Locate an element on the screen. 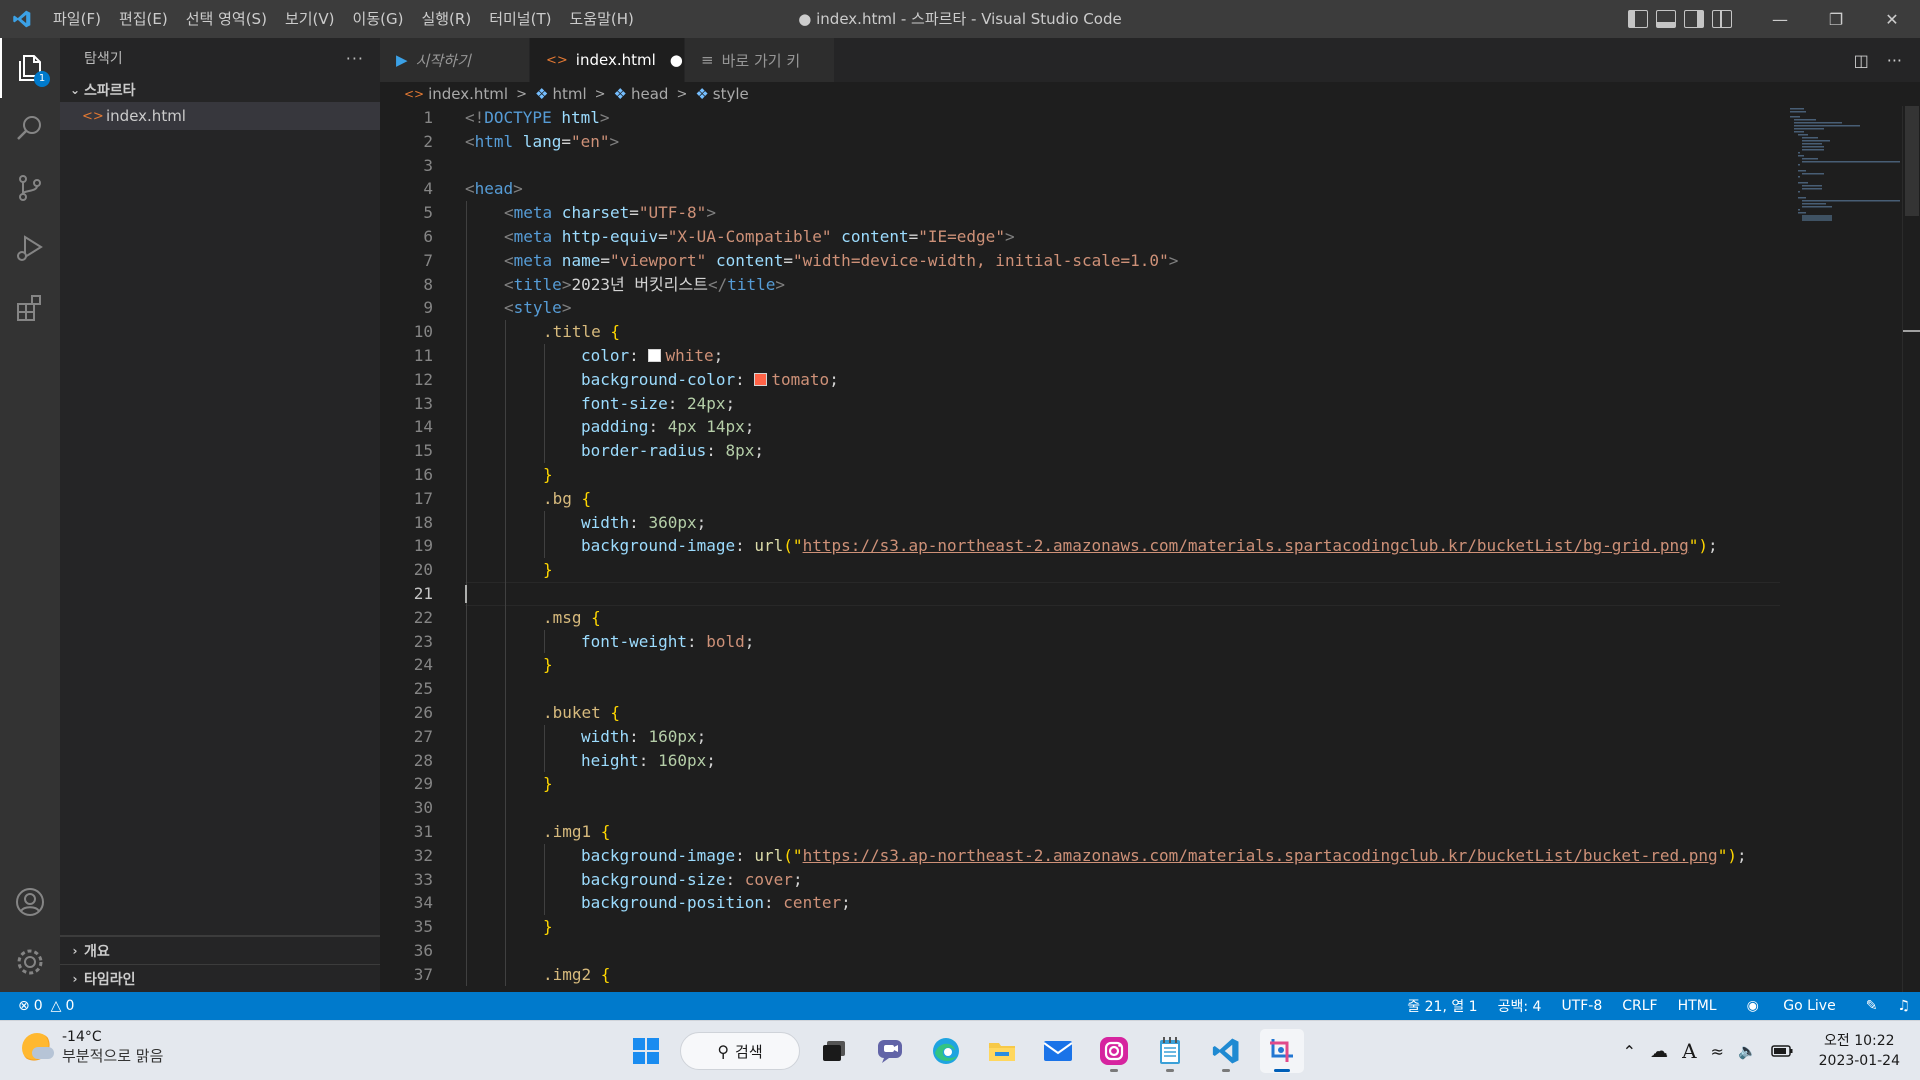  toggle-secondary-sidebar-icon is located at coordinates (1694, 19).